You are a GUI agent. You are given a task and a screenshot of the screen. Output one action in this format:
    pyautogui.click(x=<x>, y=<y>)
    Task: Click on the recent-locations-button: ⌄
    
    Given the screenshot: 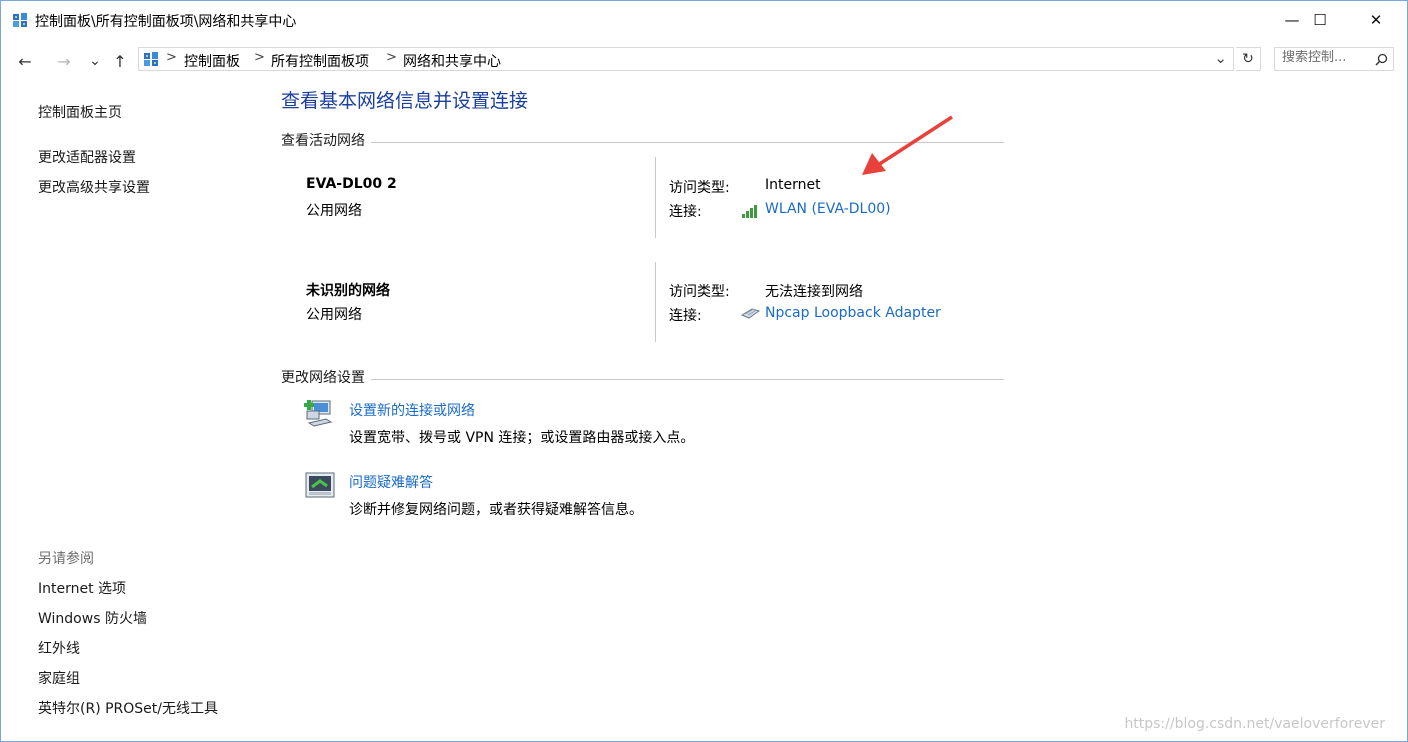 What is the action you would take?
    pyautogui.click(x=95, y=61)
    